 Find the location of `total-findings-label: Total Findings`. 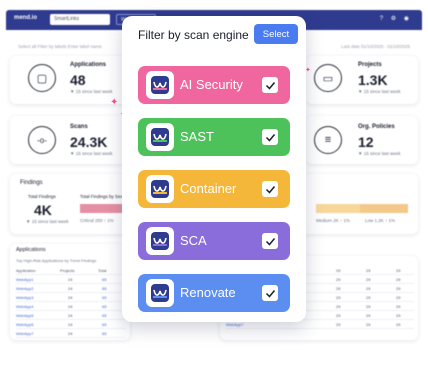

total-findings-label: Total Findings is located at coordinates (42, 196).